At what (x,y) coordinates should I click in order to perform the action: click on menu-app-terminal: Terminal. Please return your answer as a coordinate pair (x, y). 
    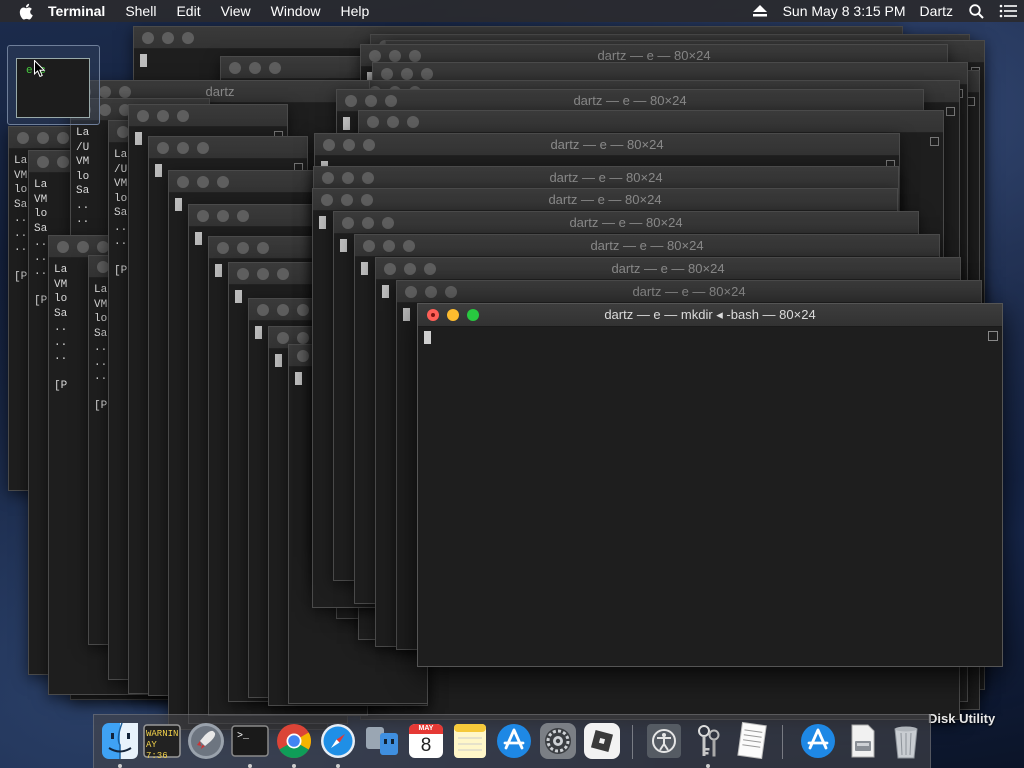
    Looking at the image, I should click on (79, 11).